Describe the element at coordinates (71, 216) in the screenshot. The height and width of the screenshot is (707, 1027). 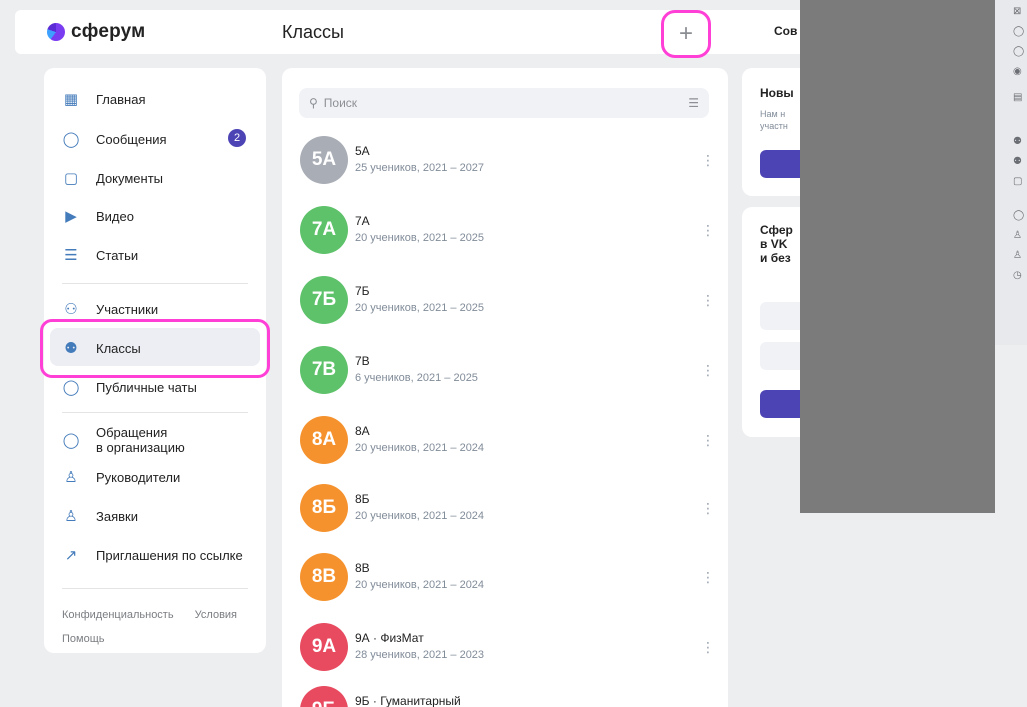
I see `video-icon: ▶` at that location.